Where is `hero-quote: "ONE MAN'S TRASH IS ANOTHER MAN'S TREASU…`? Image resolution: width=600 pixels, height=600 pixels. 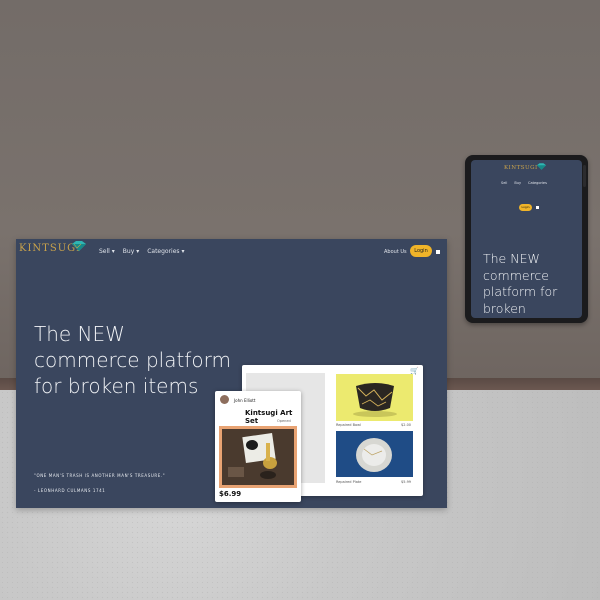 hero-quote: "ONE MAN'S TRASH IS ANOTHER MAN'S TREASU… is located at coordinates (100, 475).